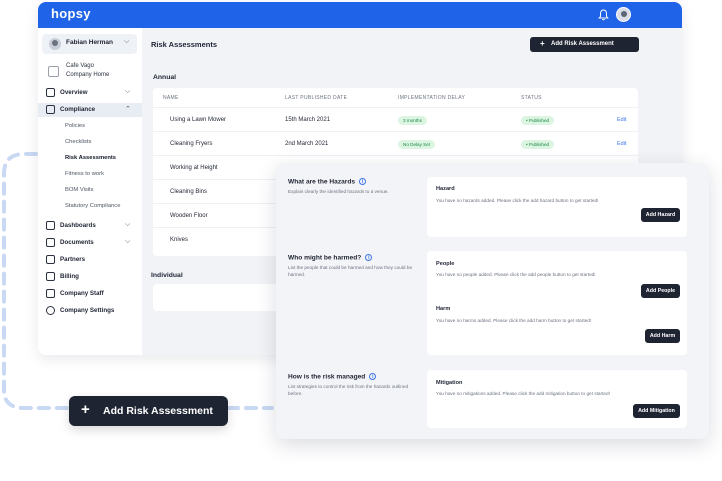  I want to click on document-icon, so click(50, 242).